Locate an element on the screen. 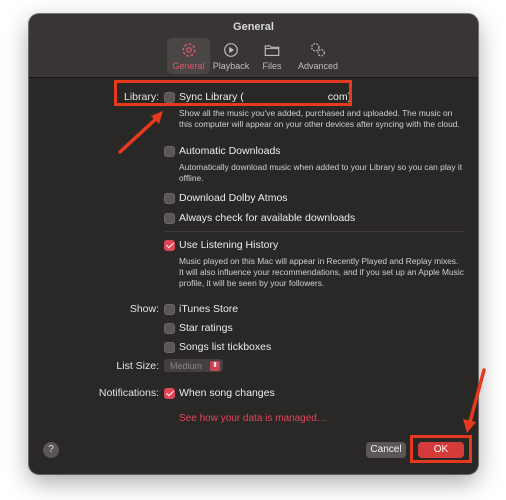 The image size is (506, 500). annotation-arrow-library is located at coordinates (140, 132).